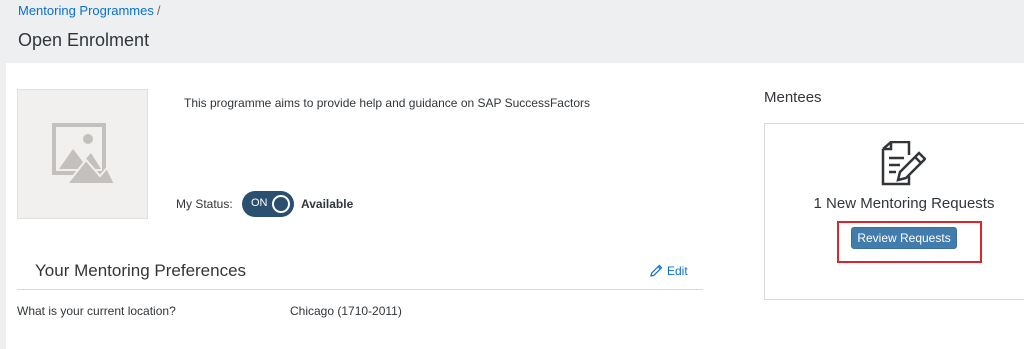 The width and height of the screenshot is (1024, 349). I want to click on edit-preferences-link: Edit, so click(669, 271).